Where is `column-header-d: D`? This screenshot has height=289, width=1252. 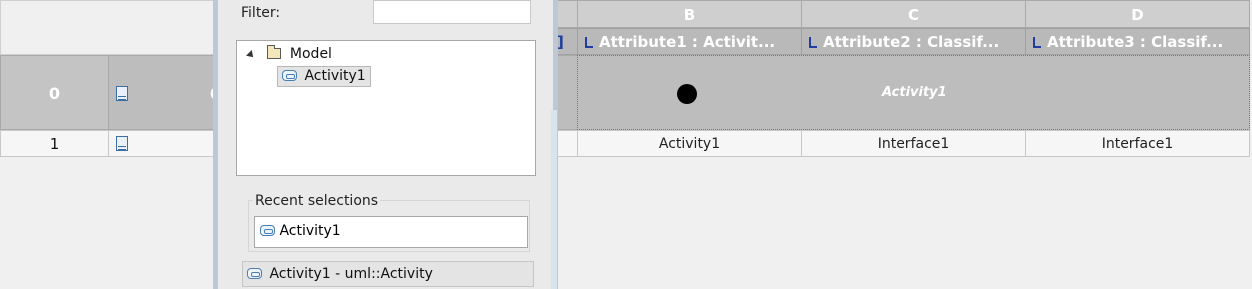
column-header-d: D is located at coordinates (1137, 14).